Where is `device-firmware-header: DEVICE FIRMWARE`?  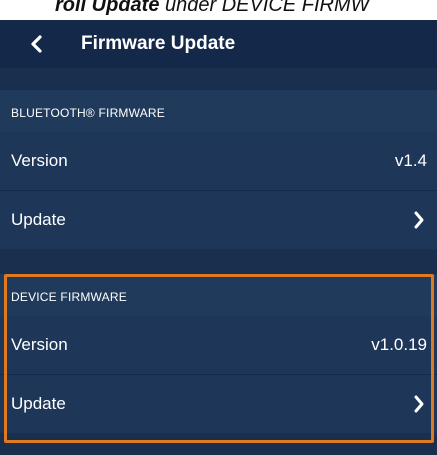 device-firmware-header: DEVICE FIRMWARE is located at coordinates (218, 295).